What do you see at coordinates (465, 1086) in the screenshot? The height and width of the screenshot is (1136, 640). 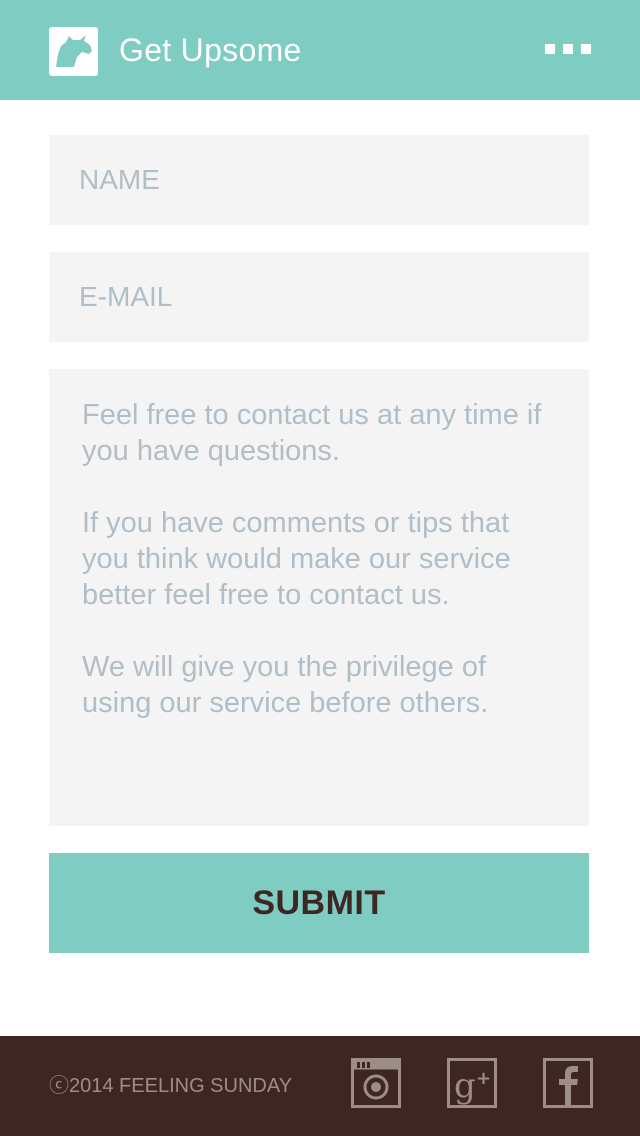 I see `svg-text: g` at bounding box center [465, 1086].